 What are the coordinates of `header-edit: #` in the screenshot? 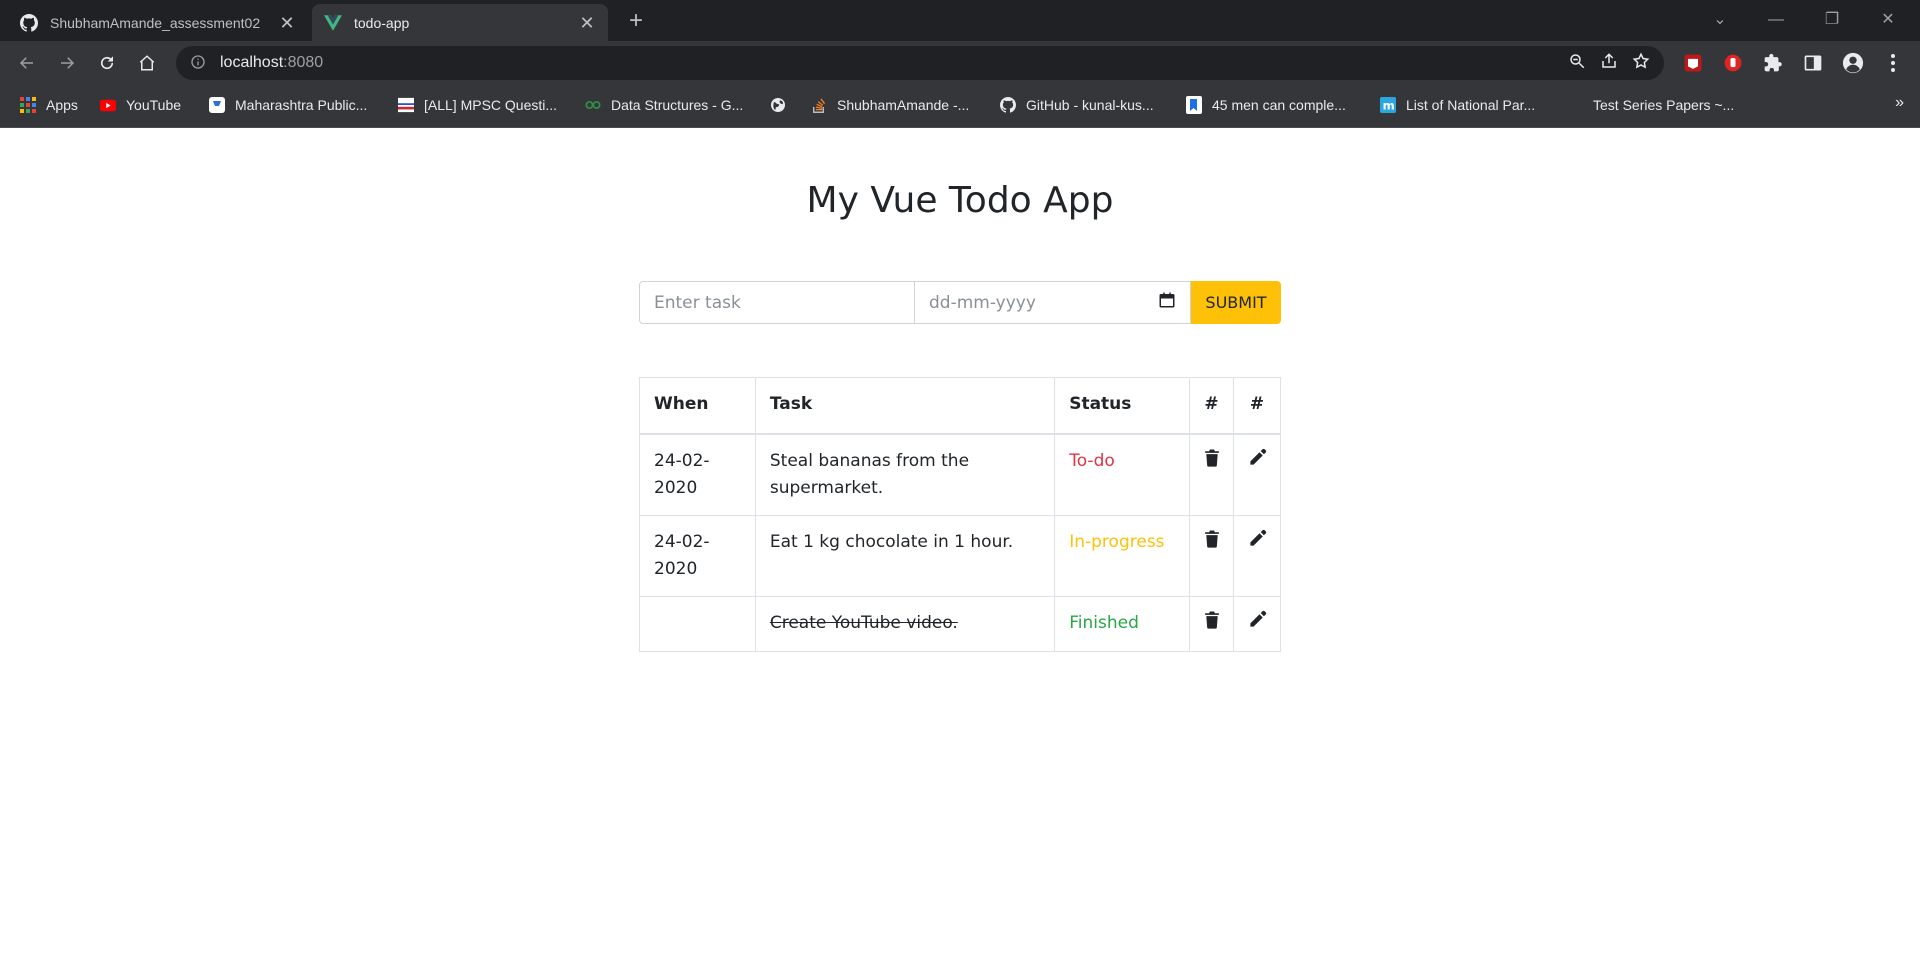 It's located at (1257, 406).